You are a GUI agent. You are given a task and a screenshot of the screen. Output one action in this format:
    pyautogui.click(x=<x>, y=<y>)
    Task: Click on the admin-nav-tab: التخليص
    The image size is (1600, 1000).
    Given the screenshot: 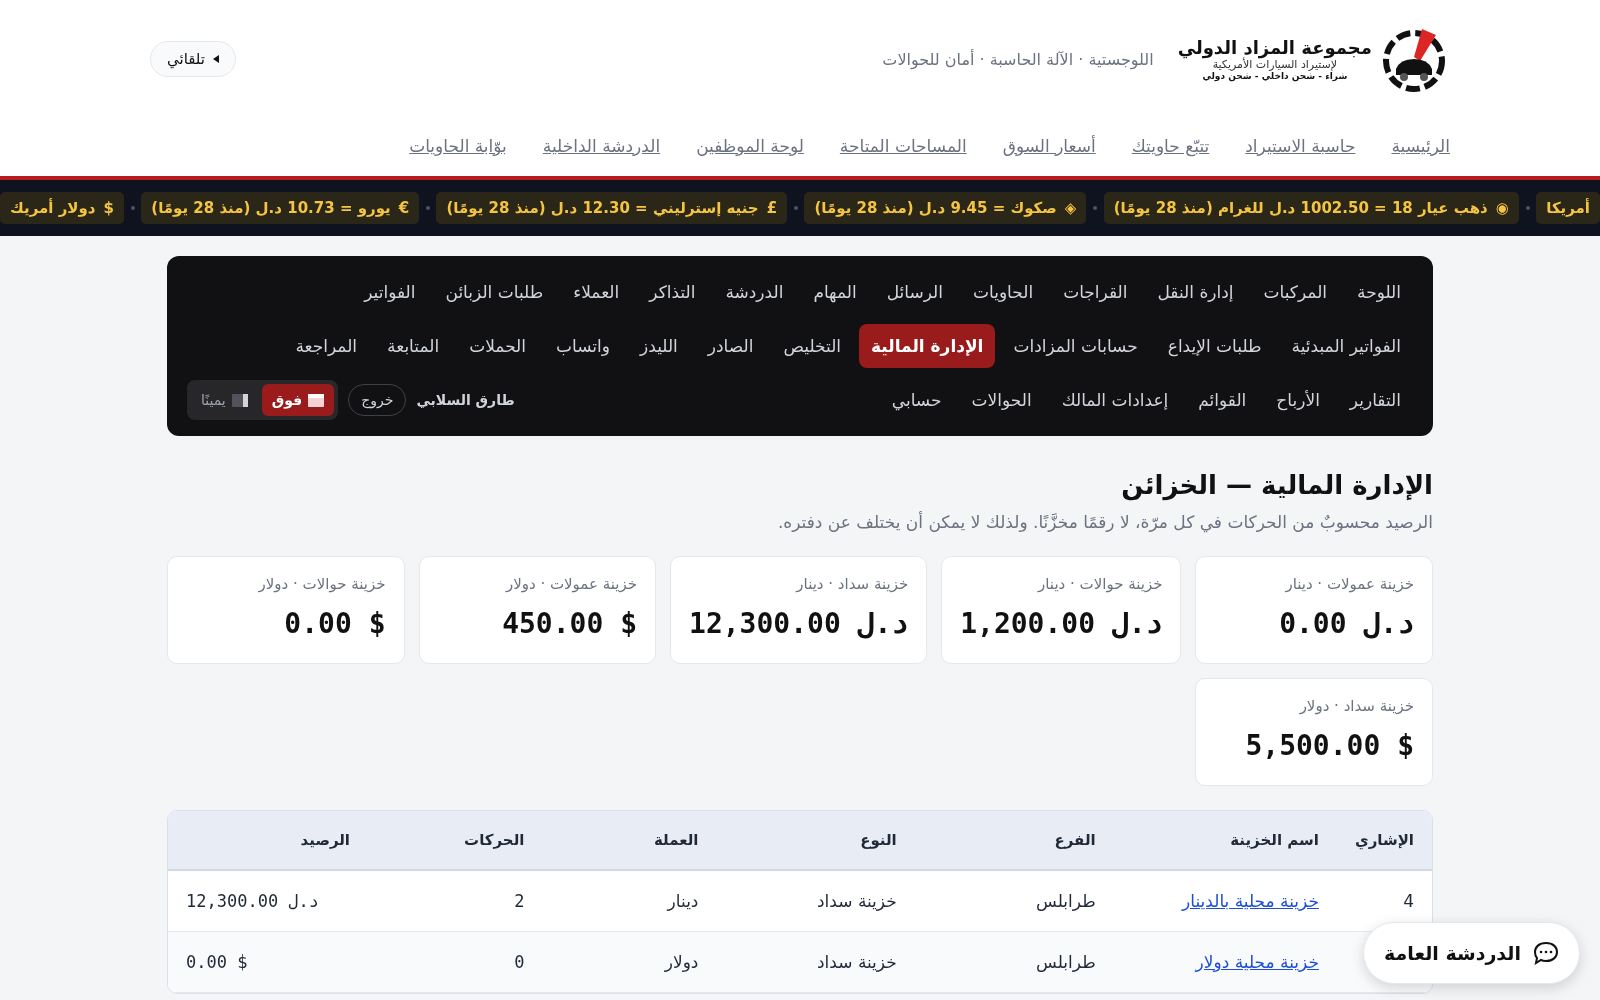 What is the action you would take?
    pyautogui.click(x=812, y=346)
    